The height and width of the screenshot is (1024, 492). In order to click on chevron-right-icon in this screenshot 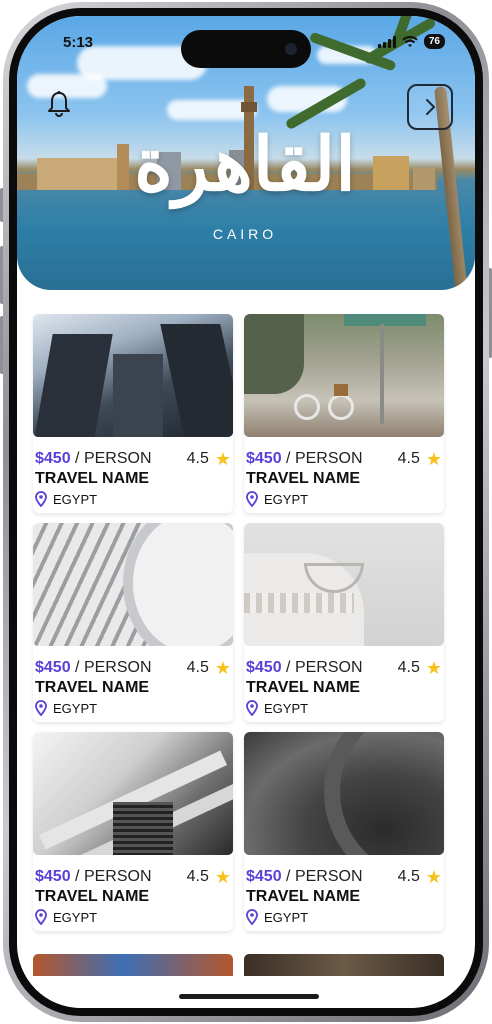, I will do `click(430, 107)`.